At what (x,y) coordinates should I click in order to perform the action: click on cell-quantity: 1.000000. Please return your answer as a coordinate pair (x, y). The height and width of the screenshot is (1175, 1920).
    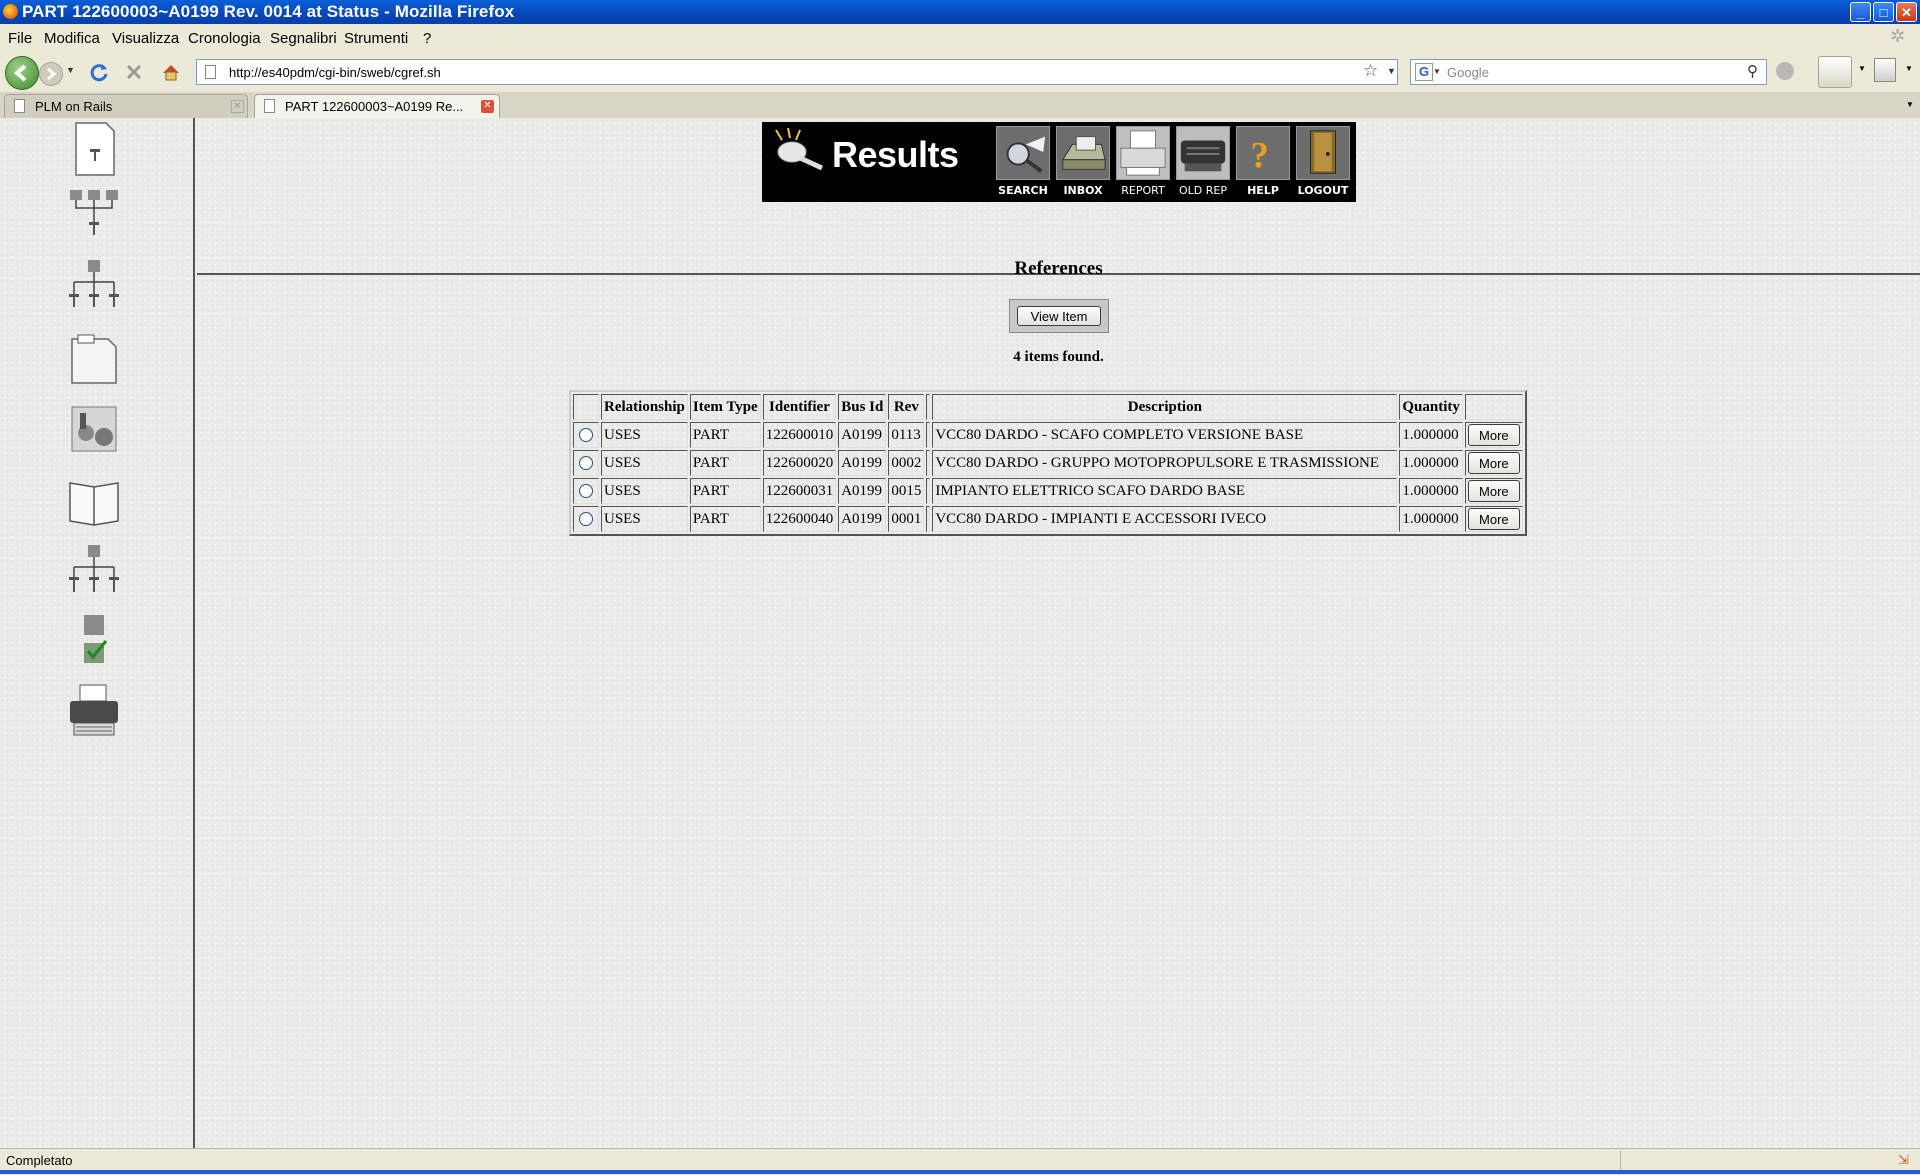
    Looking at the image, I should click on (1431, 519).